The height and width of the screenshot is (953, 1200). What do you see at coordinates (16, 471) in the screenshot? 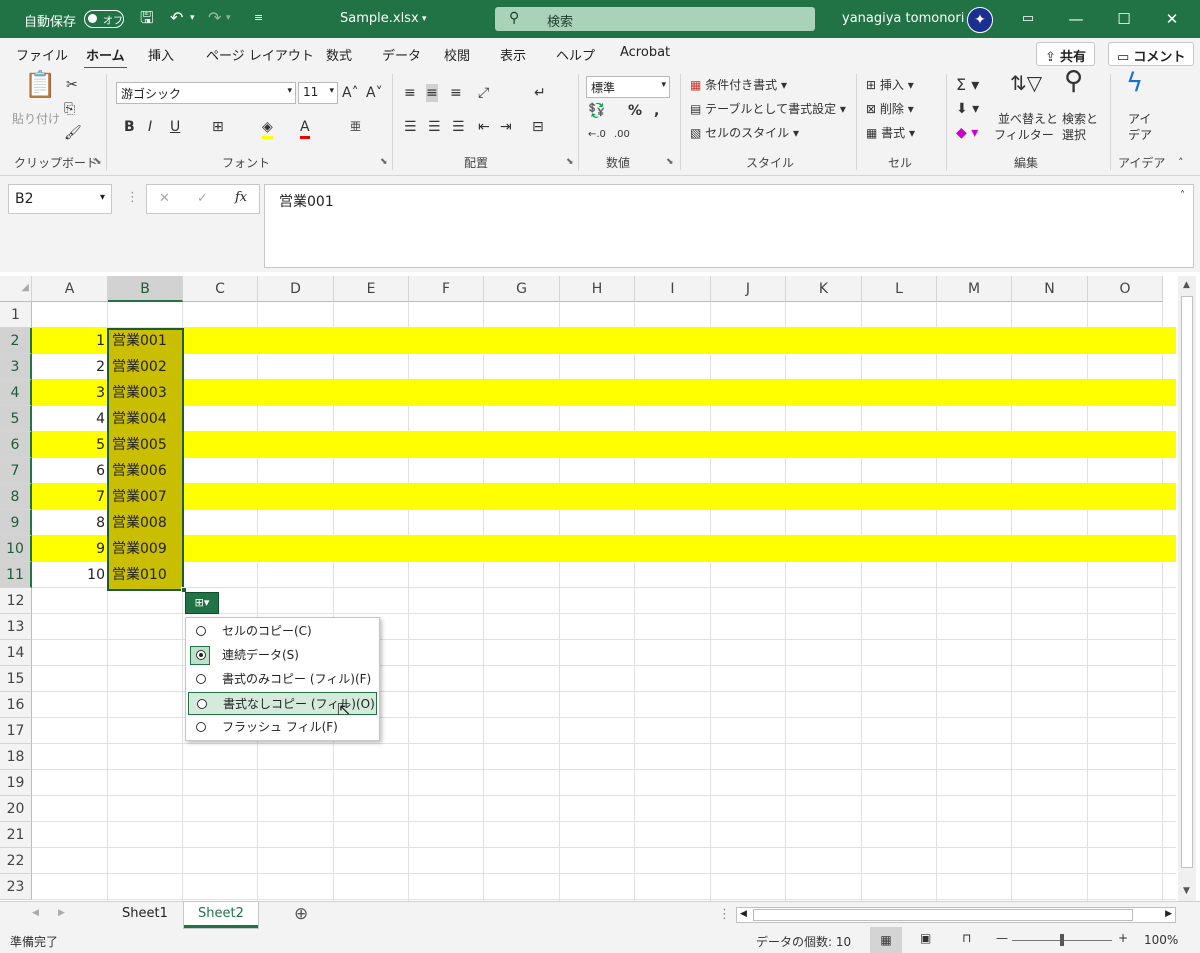
I see `row-header-7: 7` at bounding box center [16, 471].